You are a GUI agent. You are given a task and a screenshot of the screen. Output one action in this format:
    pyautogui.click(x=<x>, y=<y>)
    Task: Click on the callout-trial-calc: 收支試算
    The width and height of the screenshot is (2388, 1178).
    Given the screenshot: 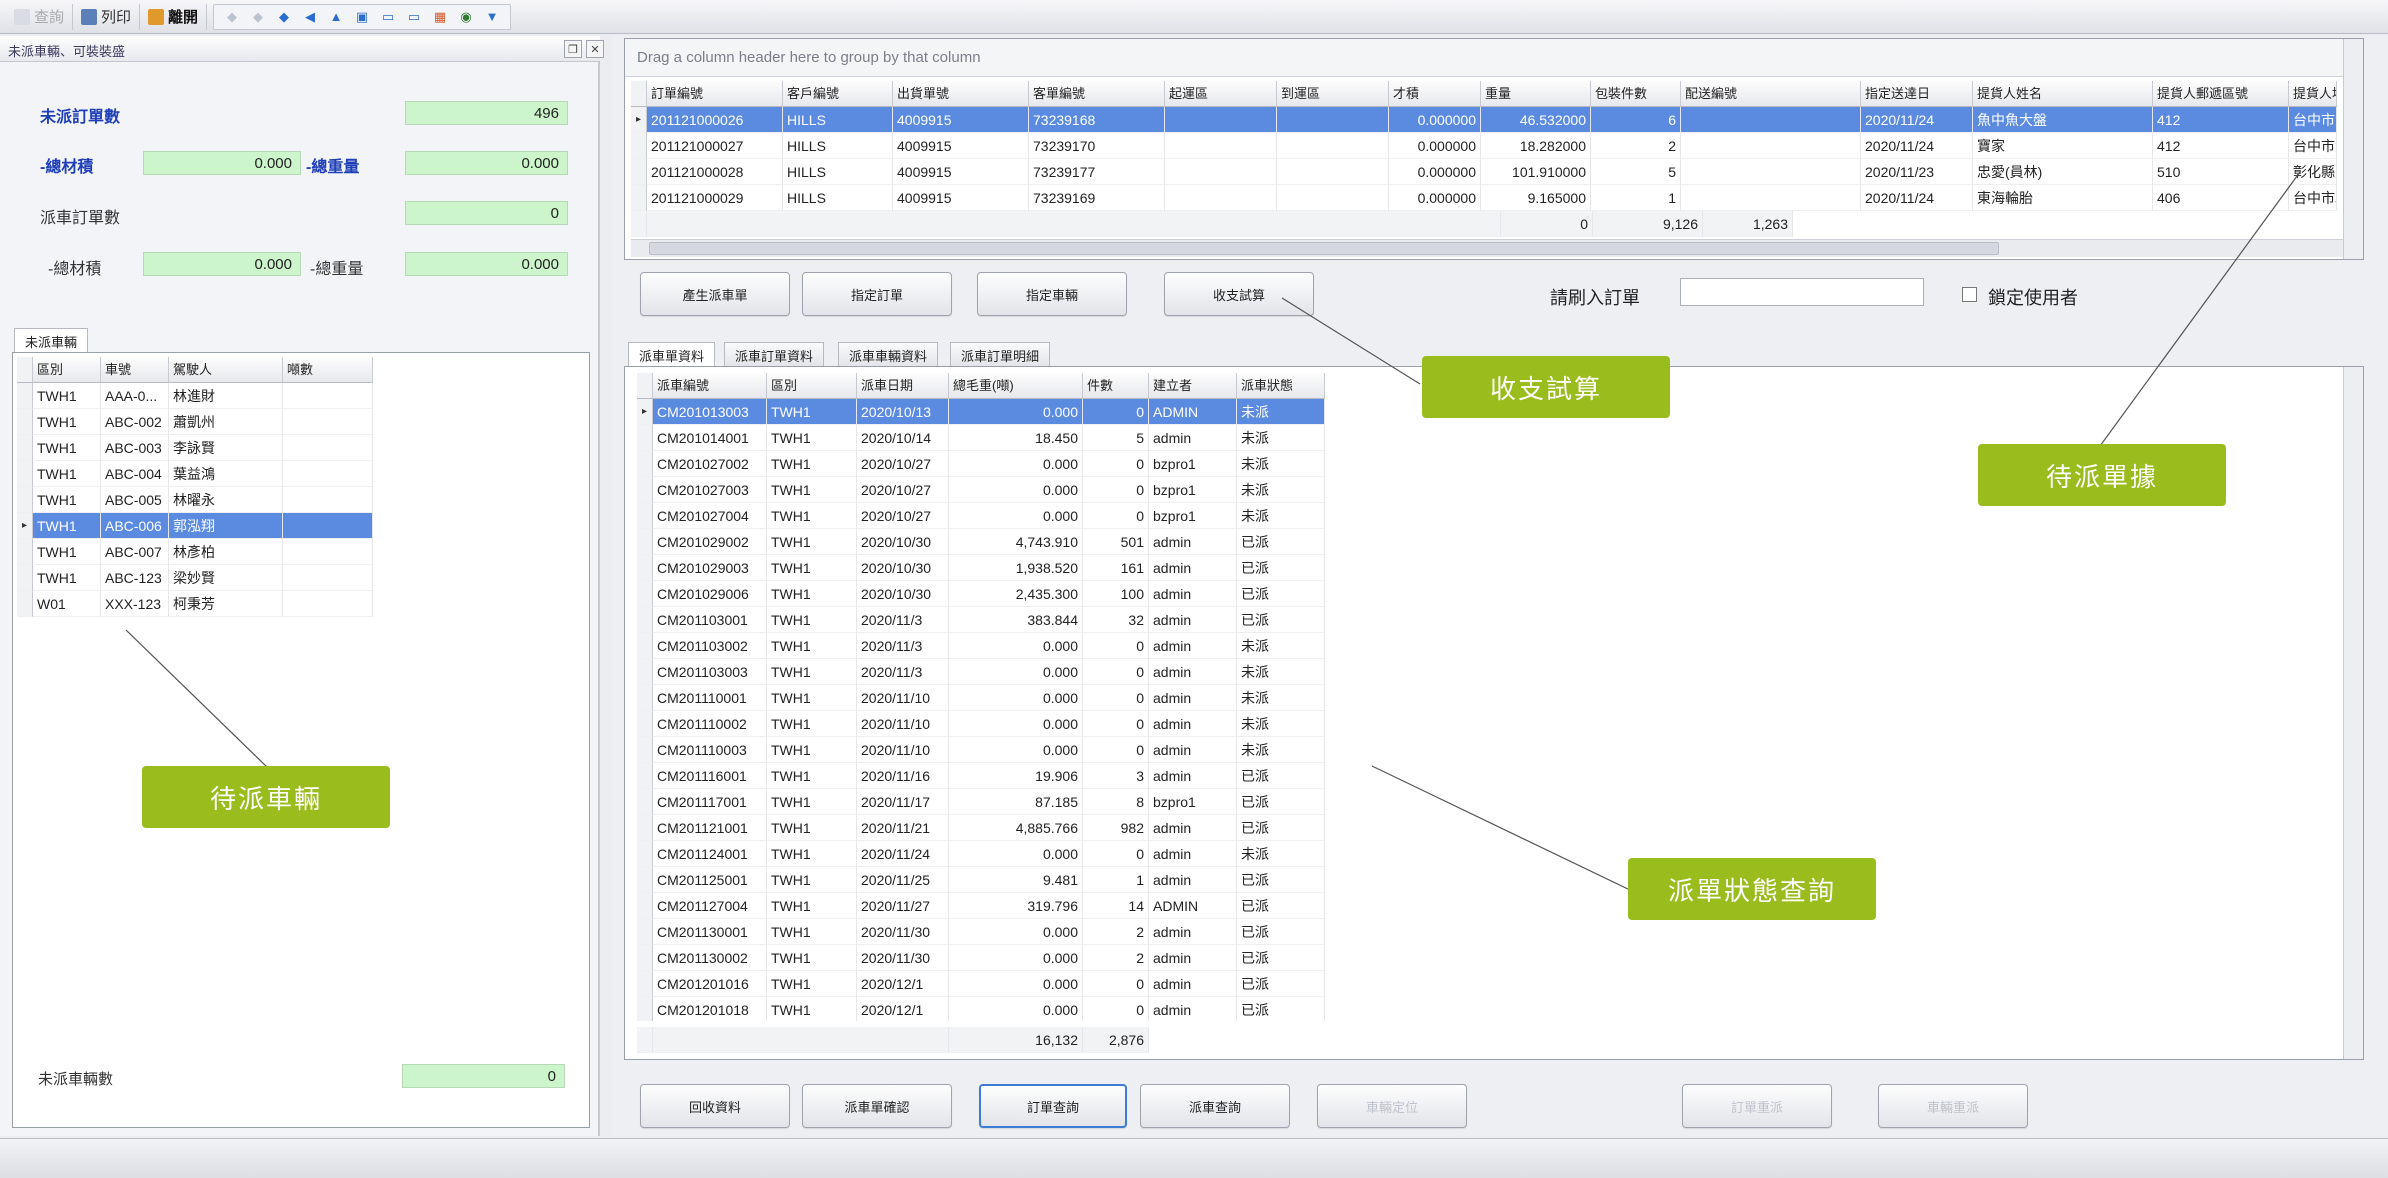 What is the action you would take?
    pyautogui.click(x=1546, y=387)
    